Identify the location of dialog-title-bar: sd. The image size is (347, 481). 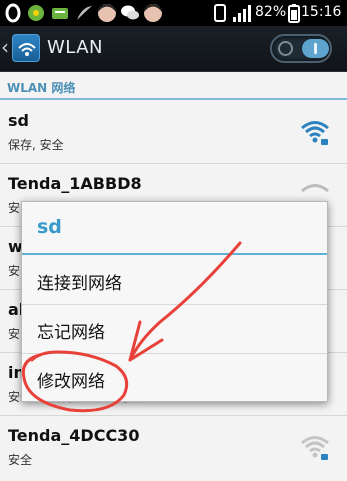
(174, 228).